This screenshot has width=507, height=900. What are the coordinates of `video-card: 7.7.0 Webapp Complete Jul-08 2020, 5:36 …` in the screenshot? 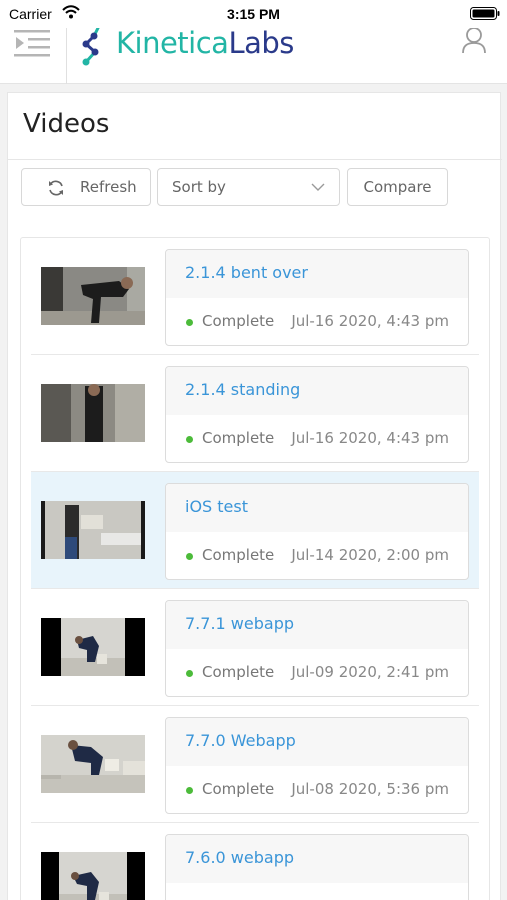 It's located at (317, 765).